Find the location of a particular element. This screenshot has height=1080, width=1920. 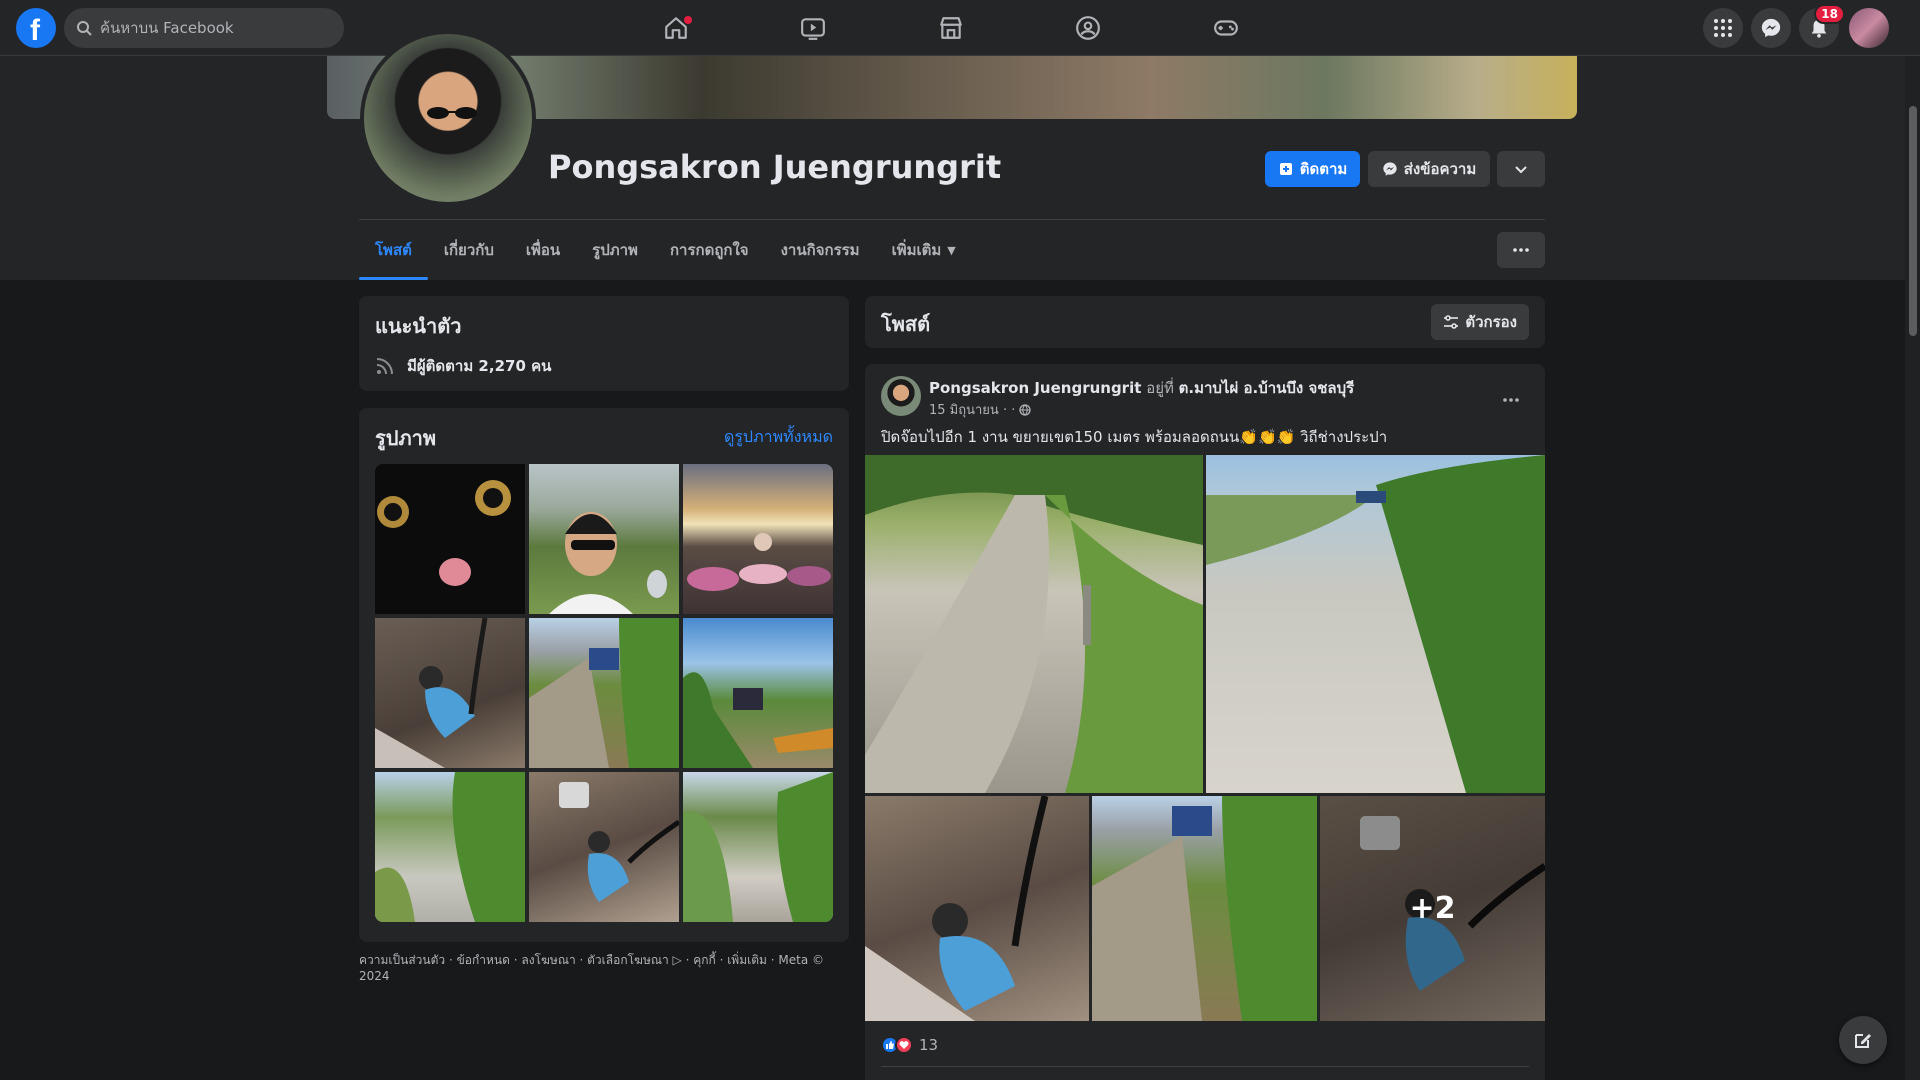

photos-title: รูปภาพ is located at coordinates (406, 438).